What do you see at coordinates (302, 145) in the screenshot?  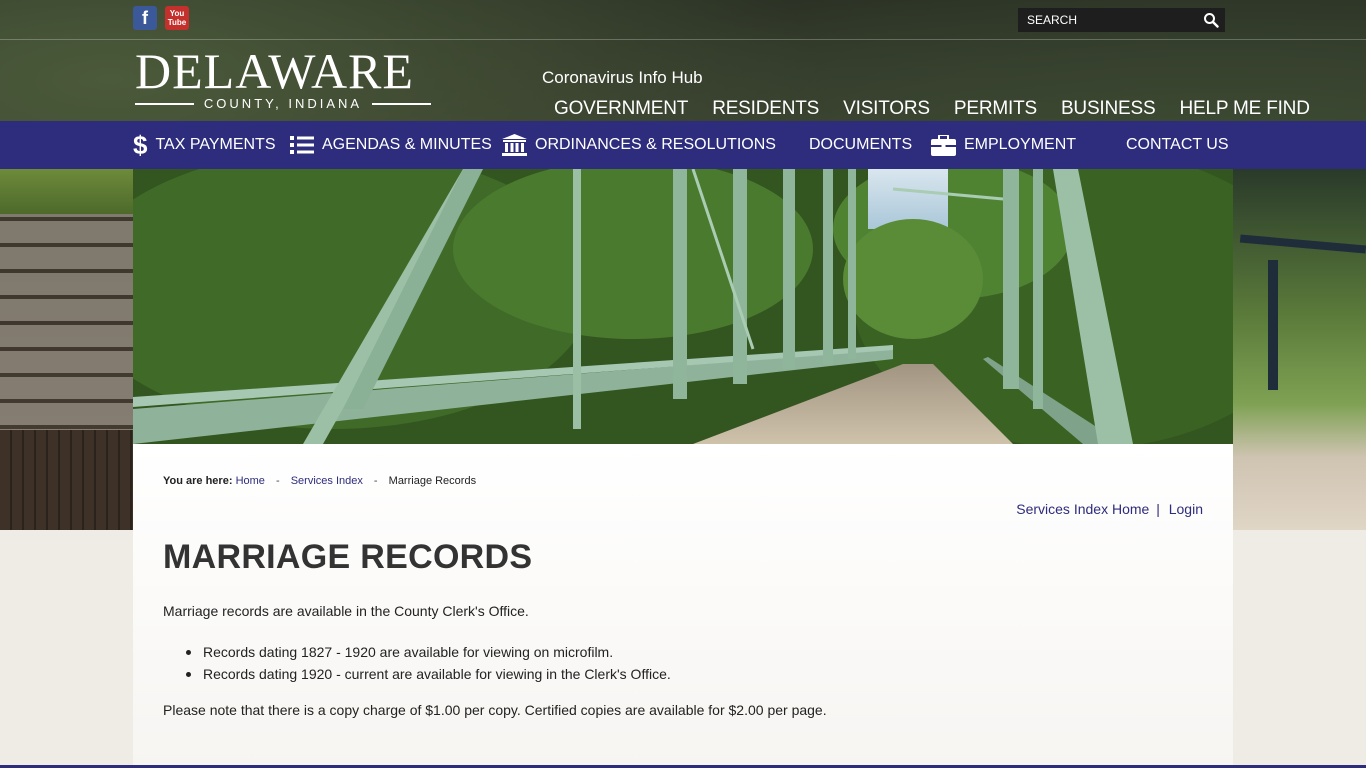 I see `list-icon` at bounding box center [302, 145].